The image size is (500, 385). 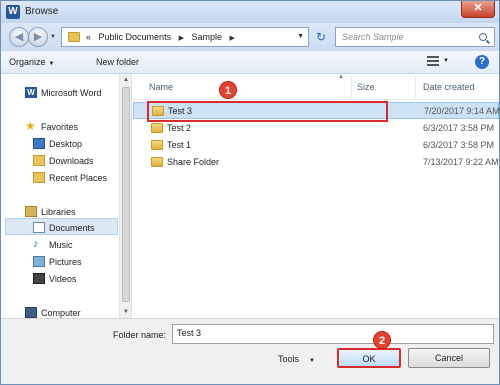 What do you see at coordinates (250, 62) in the screenshot?
I see `toolbar: Organize ▼ New folder ▼ ?` at bounding box center [250, 62].